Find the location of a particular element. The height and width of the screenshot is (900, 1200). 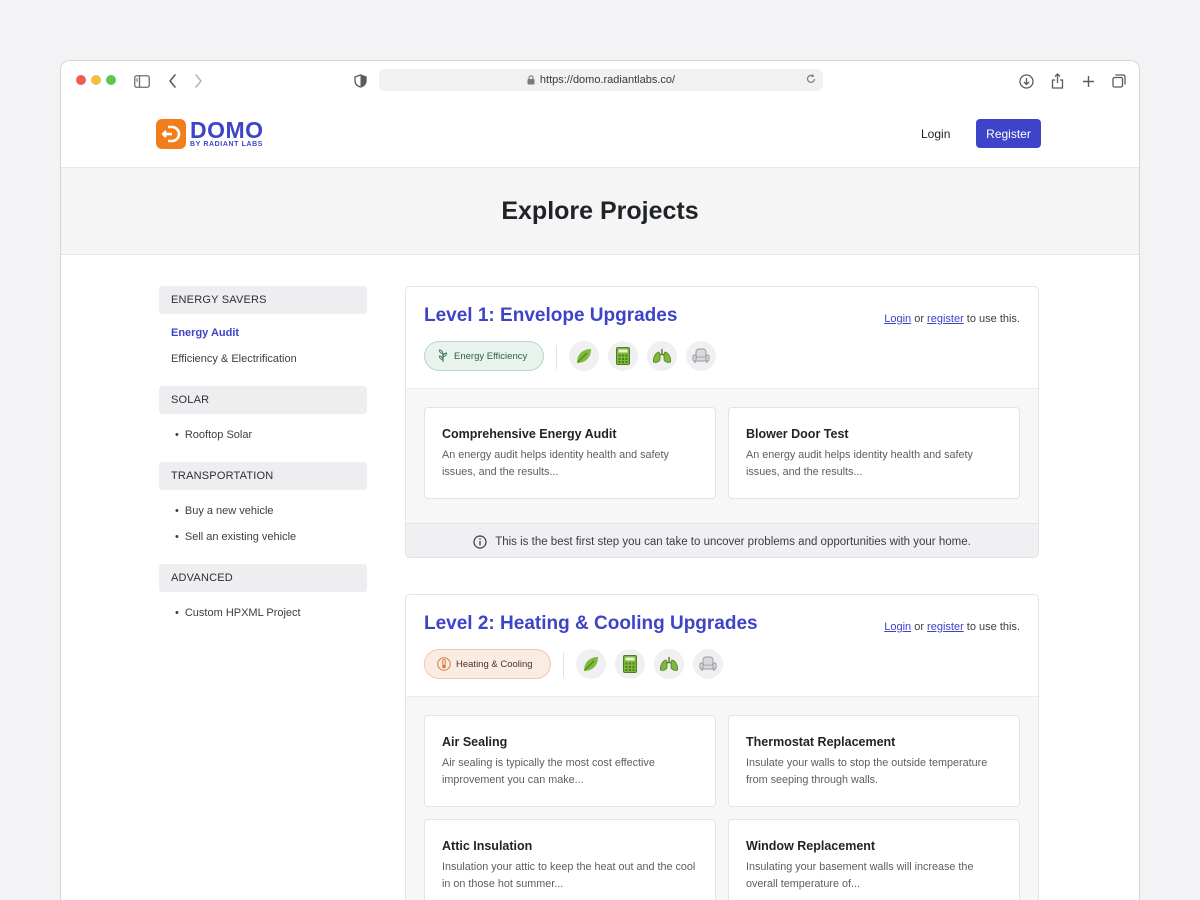

sidebar-item-buy-vehicle: Buy a new vehicle is located at coordinates (263, 511).